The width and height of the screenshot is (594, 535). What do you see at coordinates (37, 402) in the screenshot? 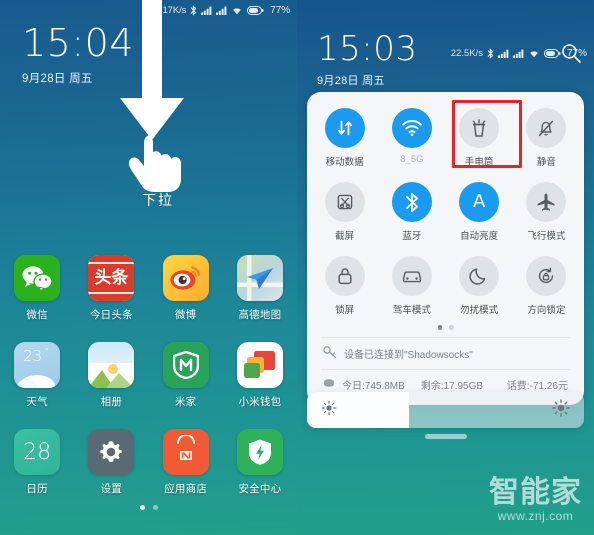
I see `app-label: 天气` at bounding box center [37, 402].